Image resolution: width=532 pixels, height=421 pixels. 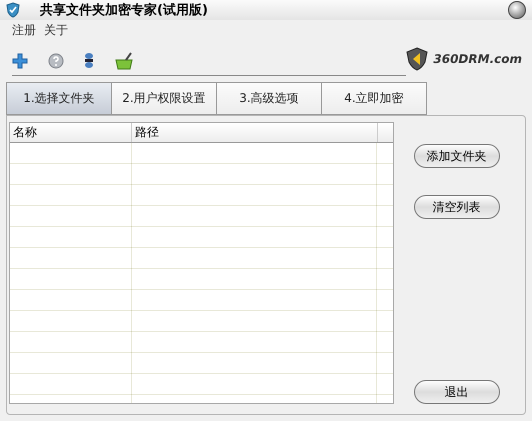 What do you see at coordinates (255, 132) in the screenshot?
I see `column-header: 路径` at bounding box center [255, 132].